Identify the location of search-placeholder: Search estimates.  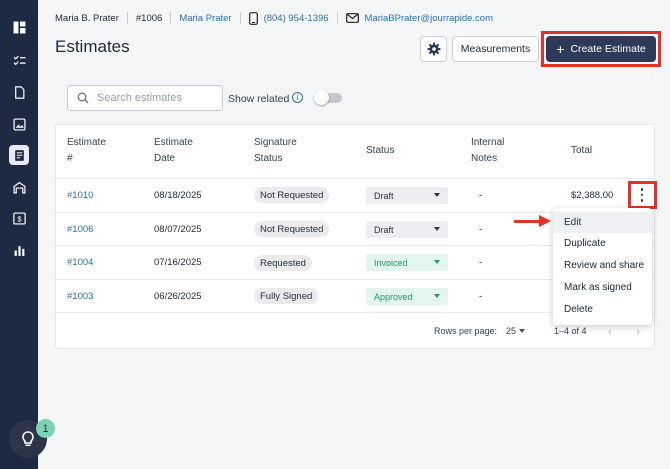
(139, 98).